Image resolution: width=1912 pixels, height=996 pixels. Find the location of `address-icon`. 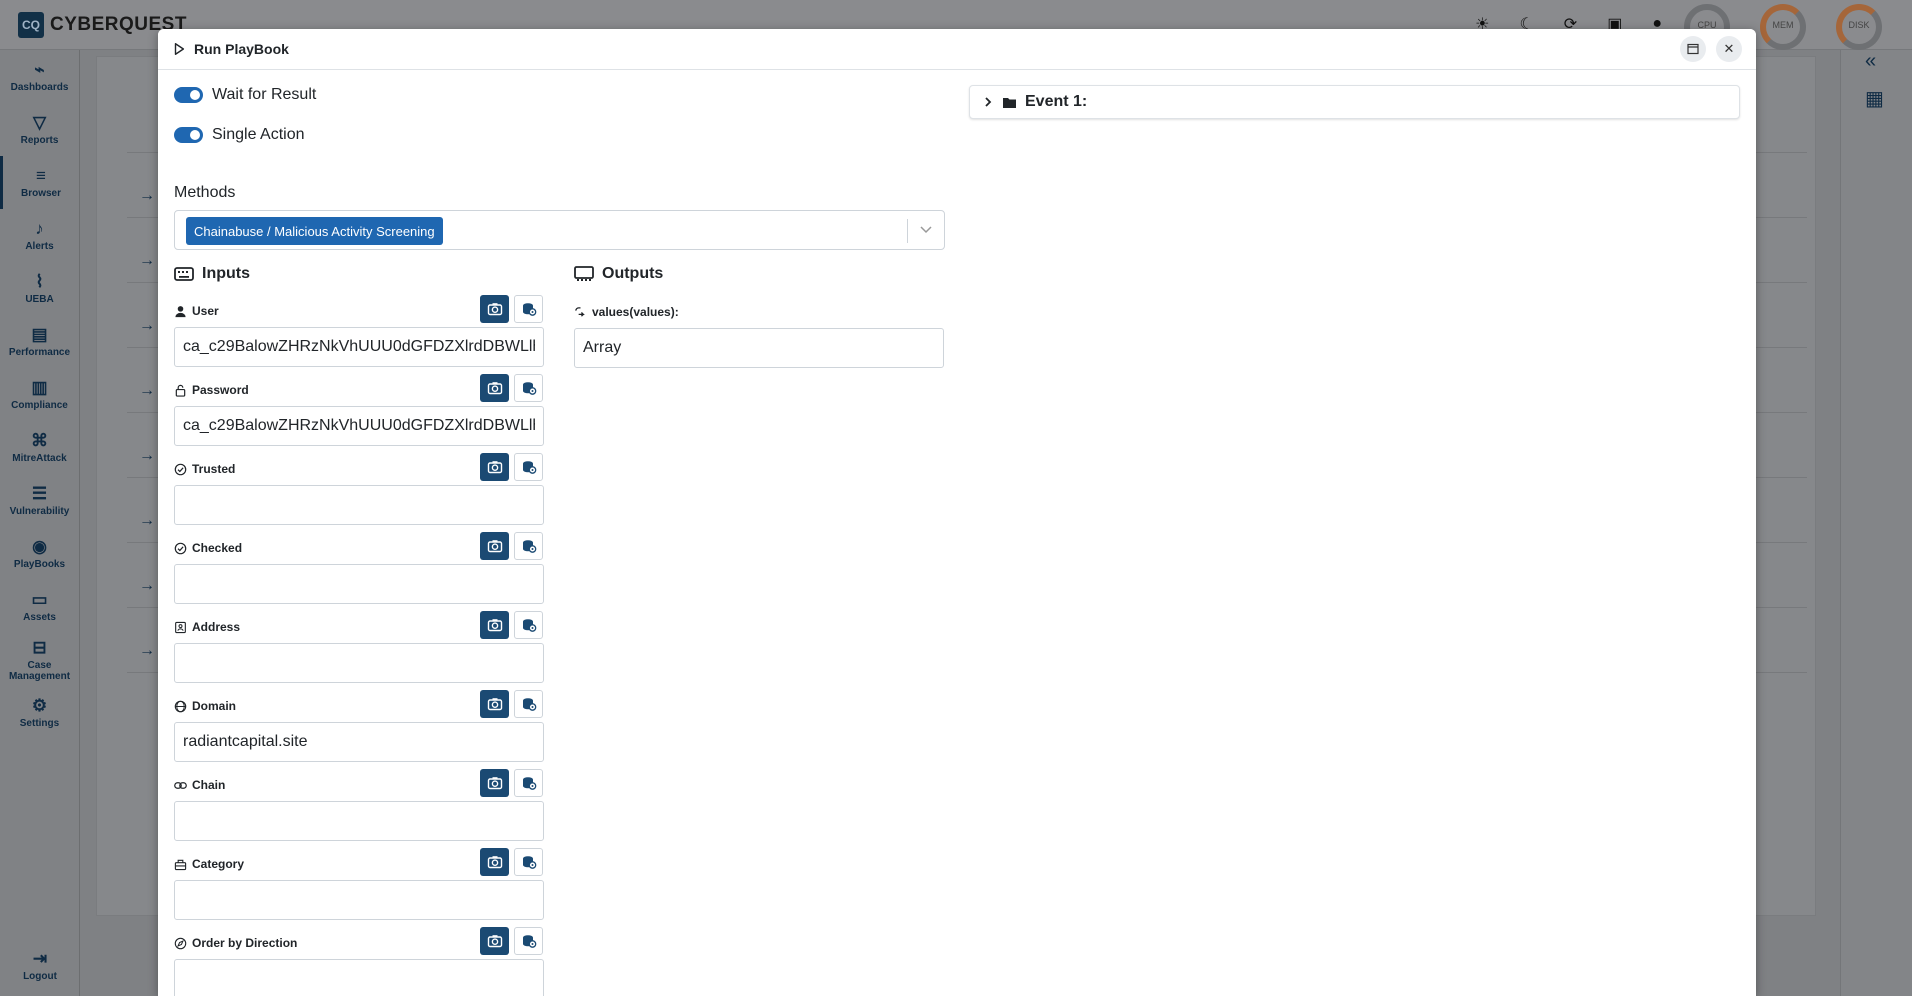

address-icon is located at coordinates (180, 627).